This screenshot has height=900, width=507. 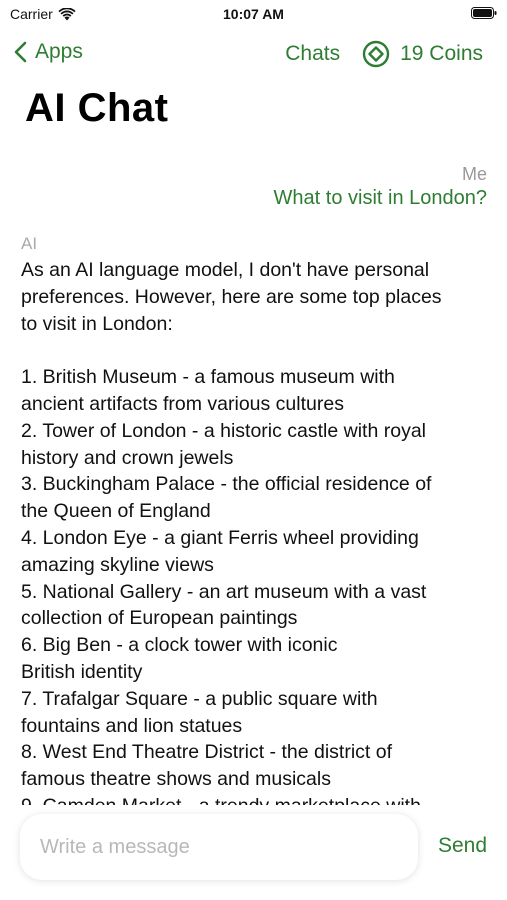 I want to click on user-message-text: What to visit in London?, so click(x=380, y=198).